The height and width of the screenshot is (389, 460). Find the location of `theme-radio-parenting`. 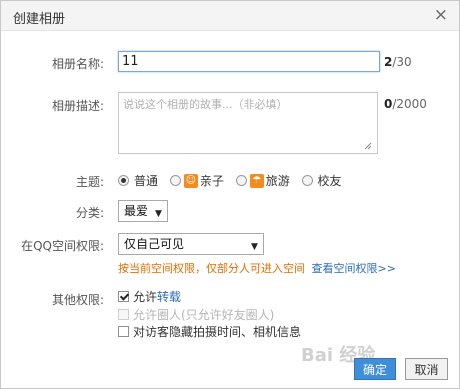

theme-radio-parenting is located at coordinates (175, 180).